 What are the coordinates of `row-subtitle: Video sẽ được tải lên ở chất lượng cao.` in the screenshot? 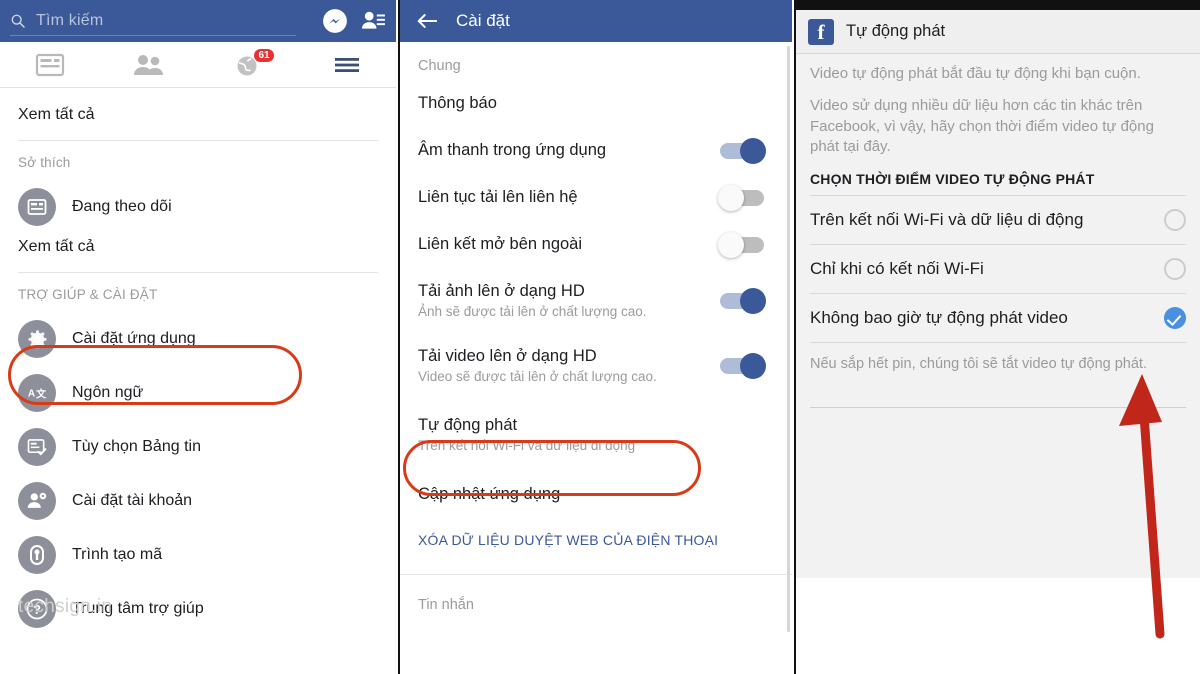 It's located at (537, 376).